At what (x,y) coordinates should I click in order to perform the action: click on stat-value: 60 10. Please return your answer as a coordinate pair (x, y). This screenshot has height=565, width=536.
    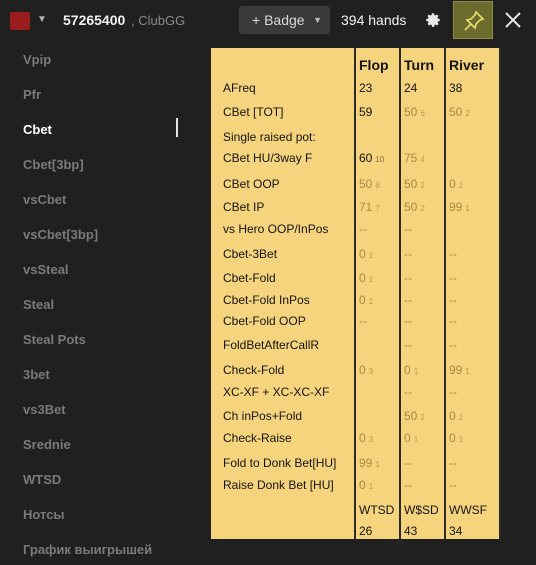
    Looking at the image, I should click on (371, 158).